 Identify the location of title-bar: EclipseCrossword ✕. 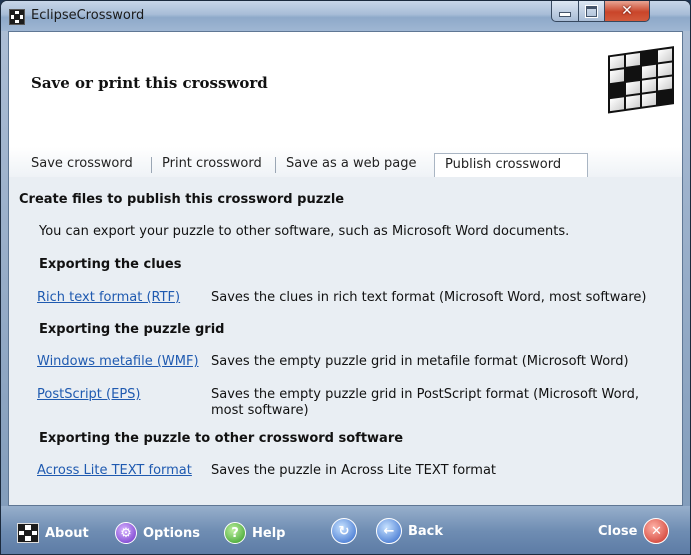
(345, 16).